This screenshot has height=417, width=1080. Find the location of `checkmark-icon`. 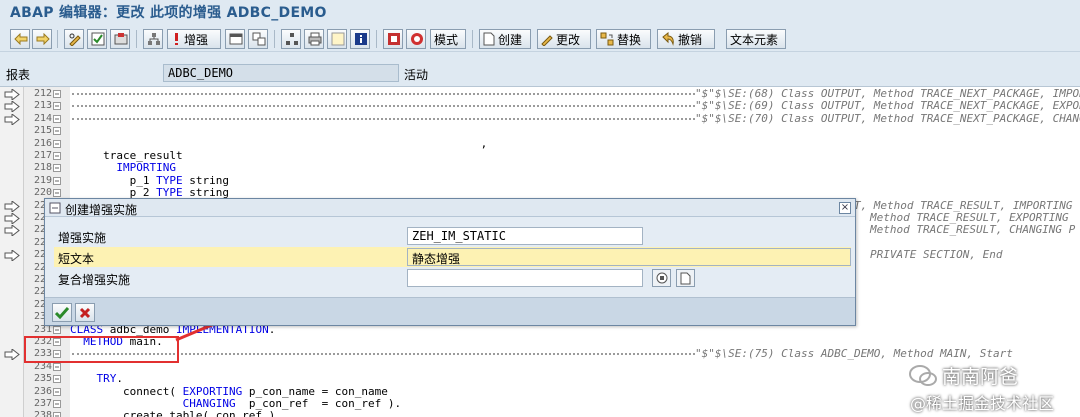

checkmark-icon is located at coordinates (62, 312).